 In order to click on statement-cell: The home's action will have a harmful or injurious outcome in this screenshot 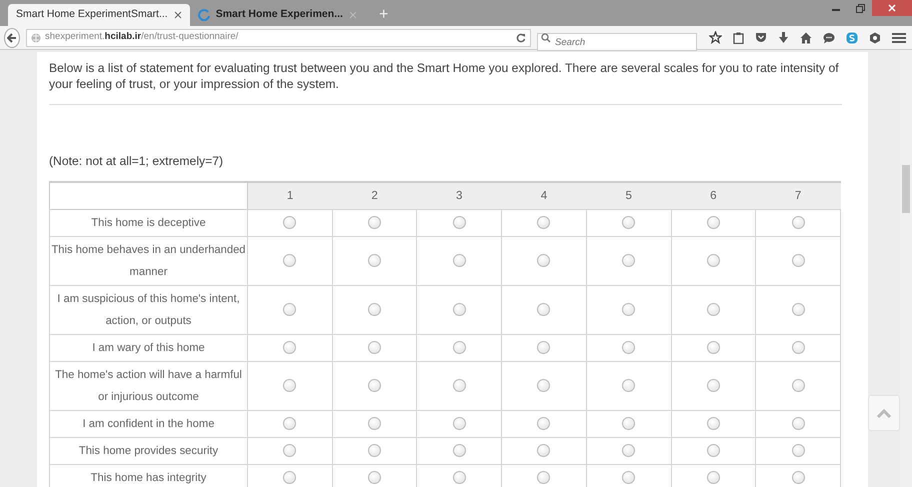, I will do `click(149, 385)`.